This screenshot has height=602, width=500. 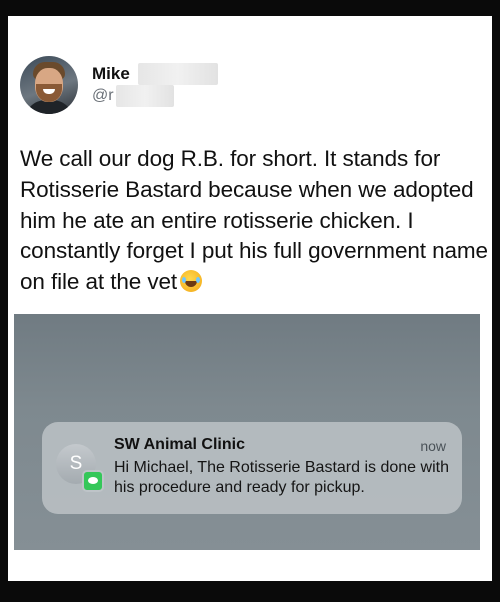 What do you see at coordinates (179, 444) in the screenshot?
I see `notification-title: SW Animal Clinic` at bounding box center [179, 444].